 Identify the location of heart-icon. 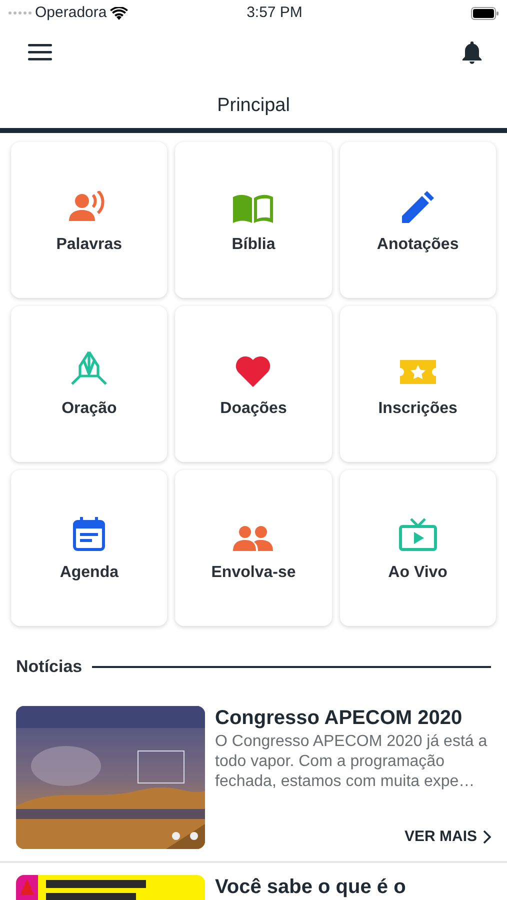
(253, 371).